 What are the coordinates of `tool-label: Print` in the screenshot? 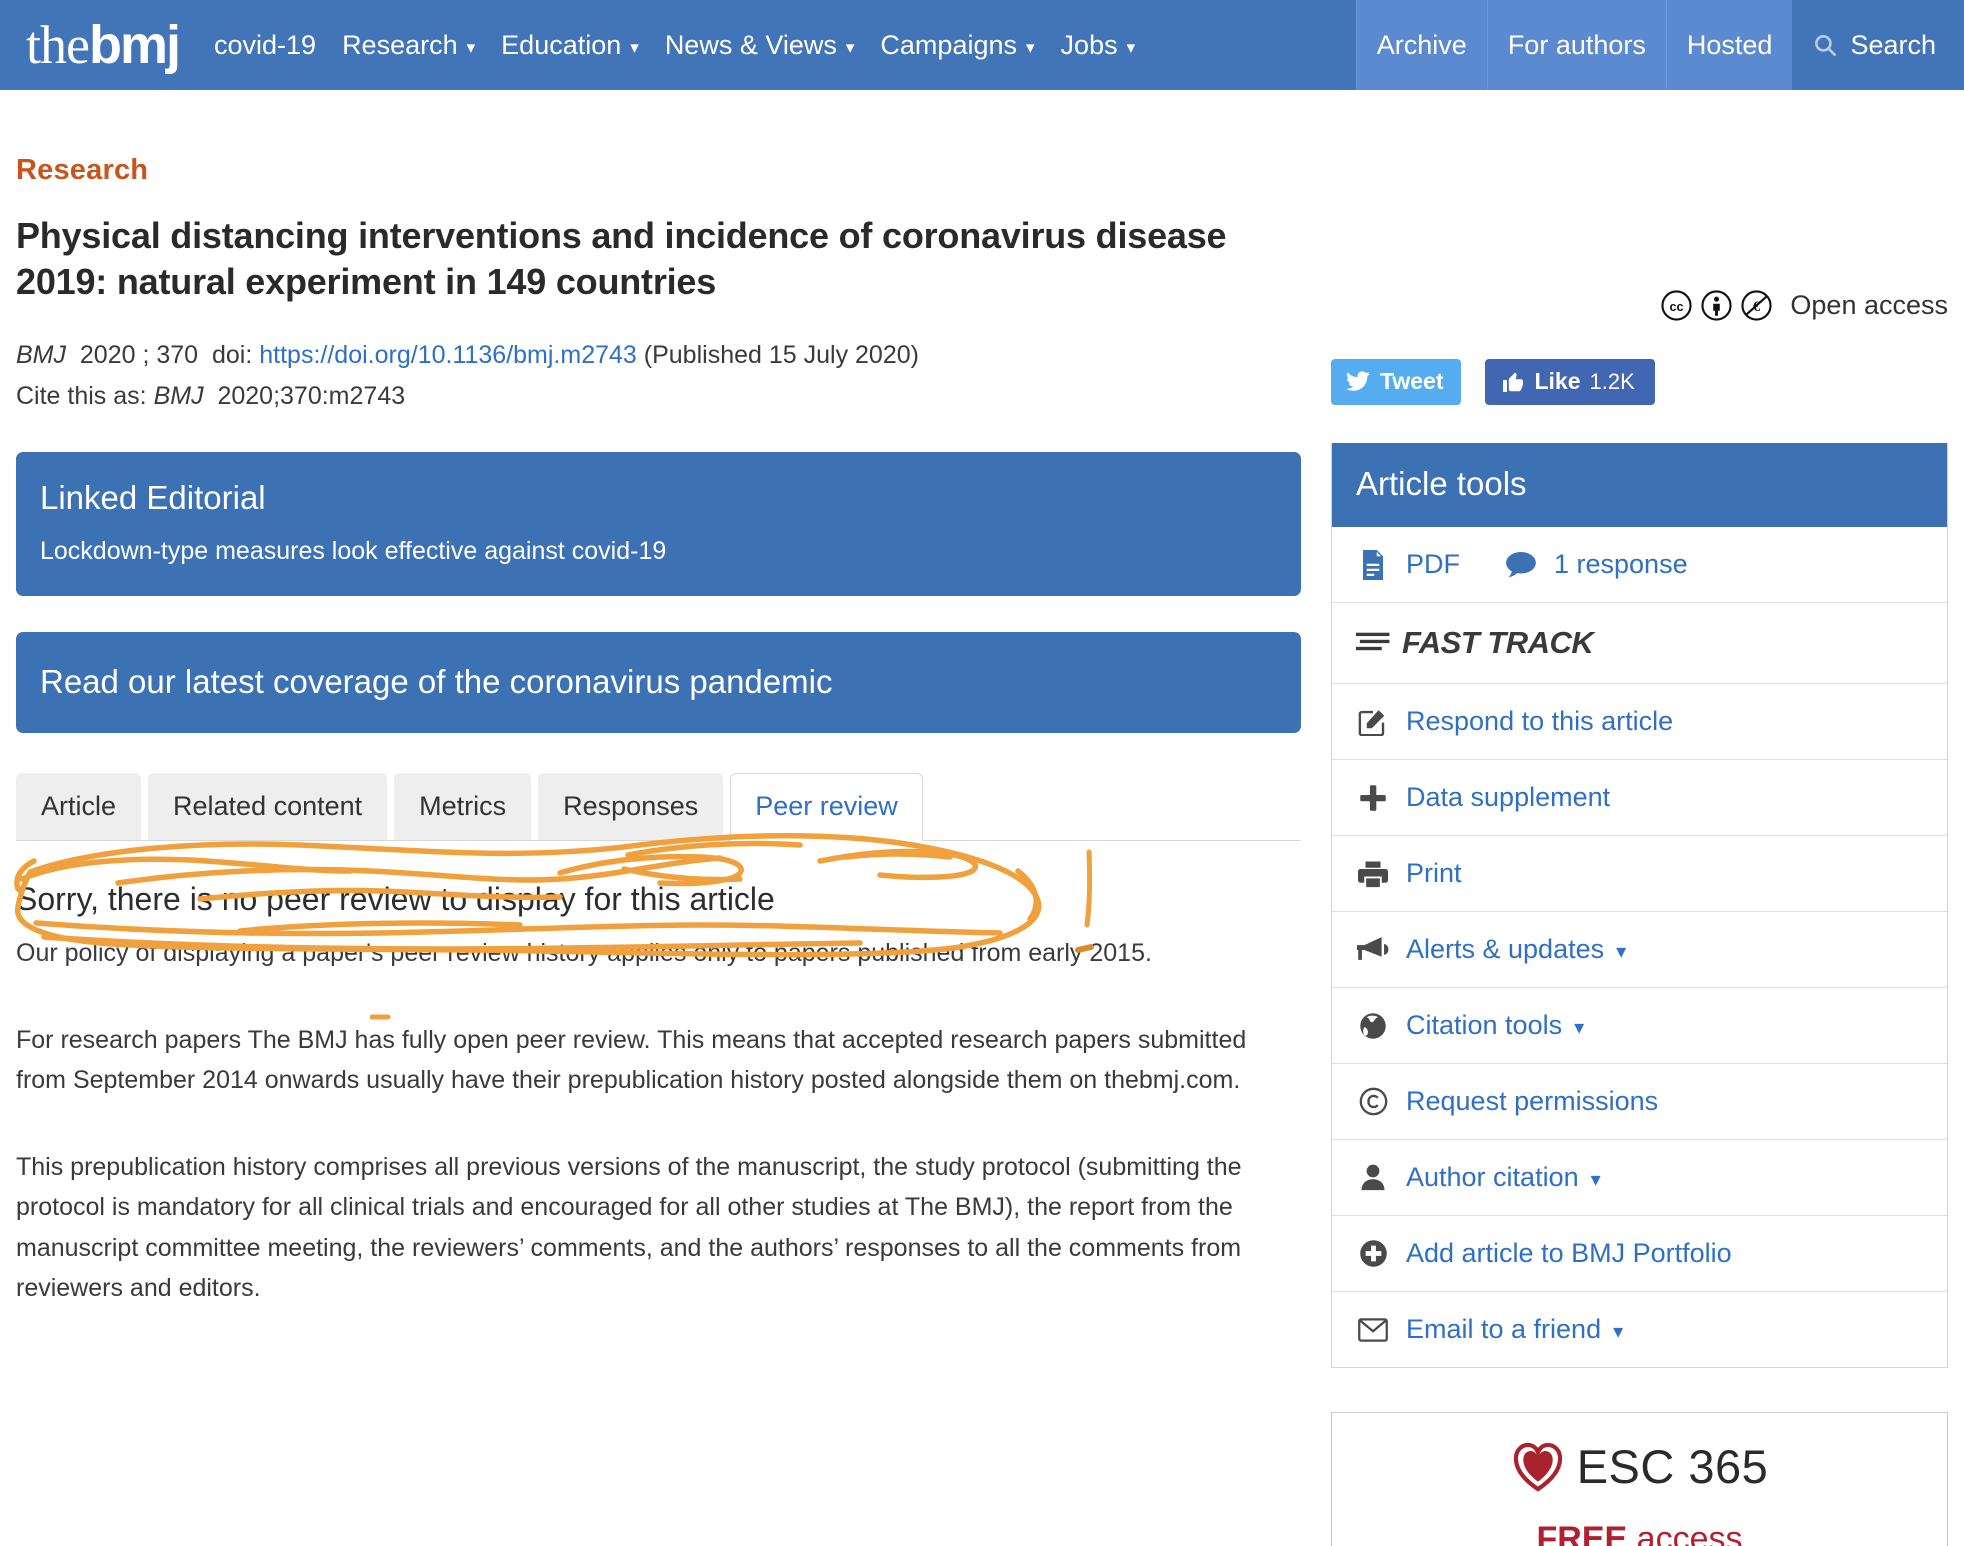 It's located at (1434, 873).